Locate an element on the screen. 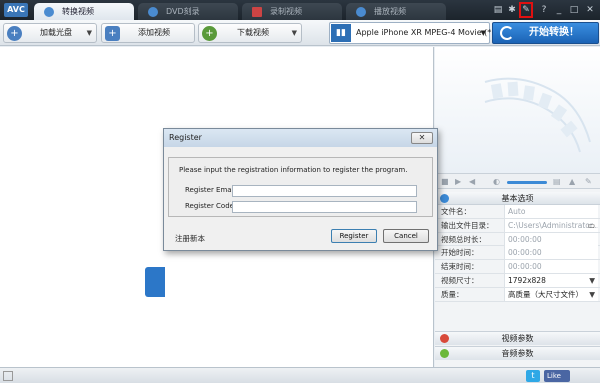 This screenshot has width=600, height=383. add-file-hint-icon is located at coordinates (155, 282).